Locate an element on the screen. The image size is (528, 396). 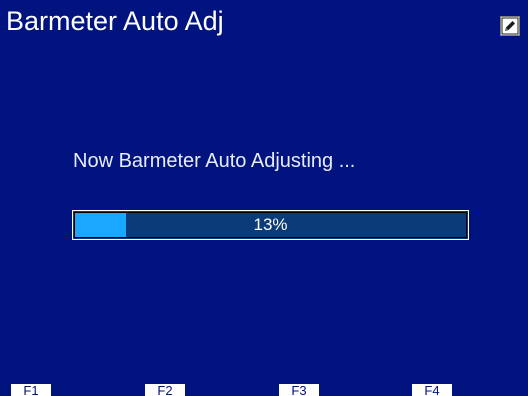
progress-label: 13% is located at coordinates (270, 224).